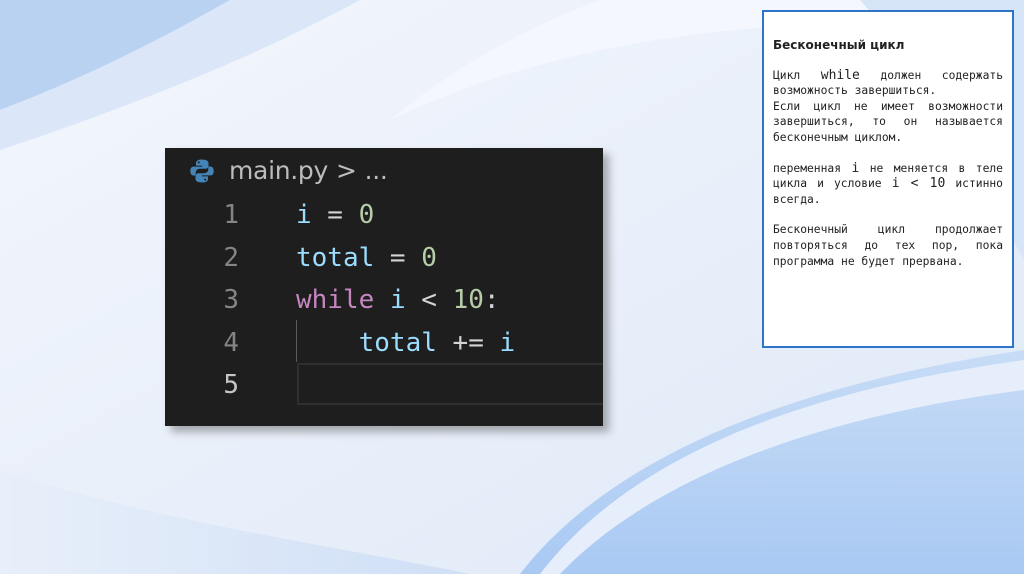 The image size is (1024, 574). Describe the element at coordinates (839, 45) in the screenshot. I see `note-title: Бесконечный цикл` at that location.